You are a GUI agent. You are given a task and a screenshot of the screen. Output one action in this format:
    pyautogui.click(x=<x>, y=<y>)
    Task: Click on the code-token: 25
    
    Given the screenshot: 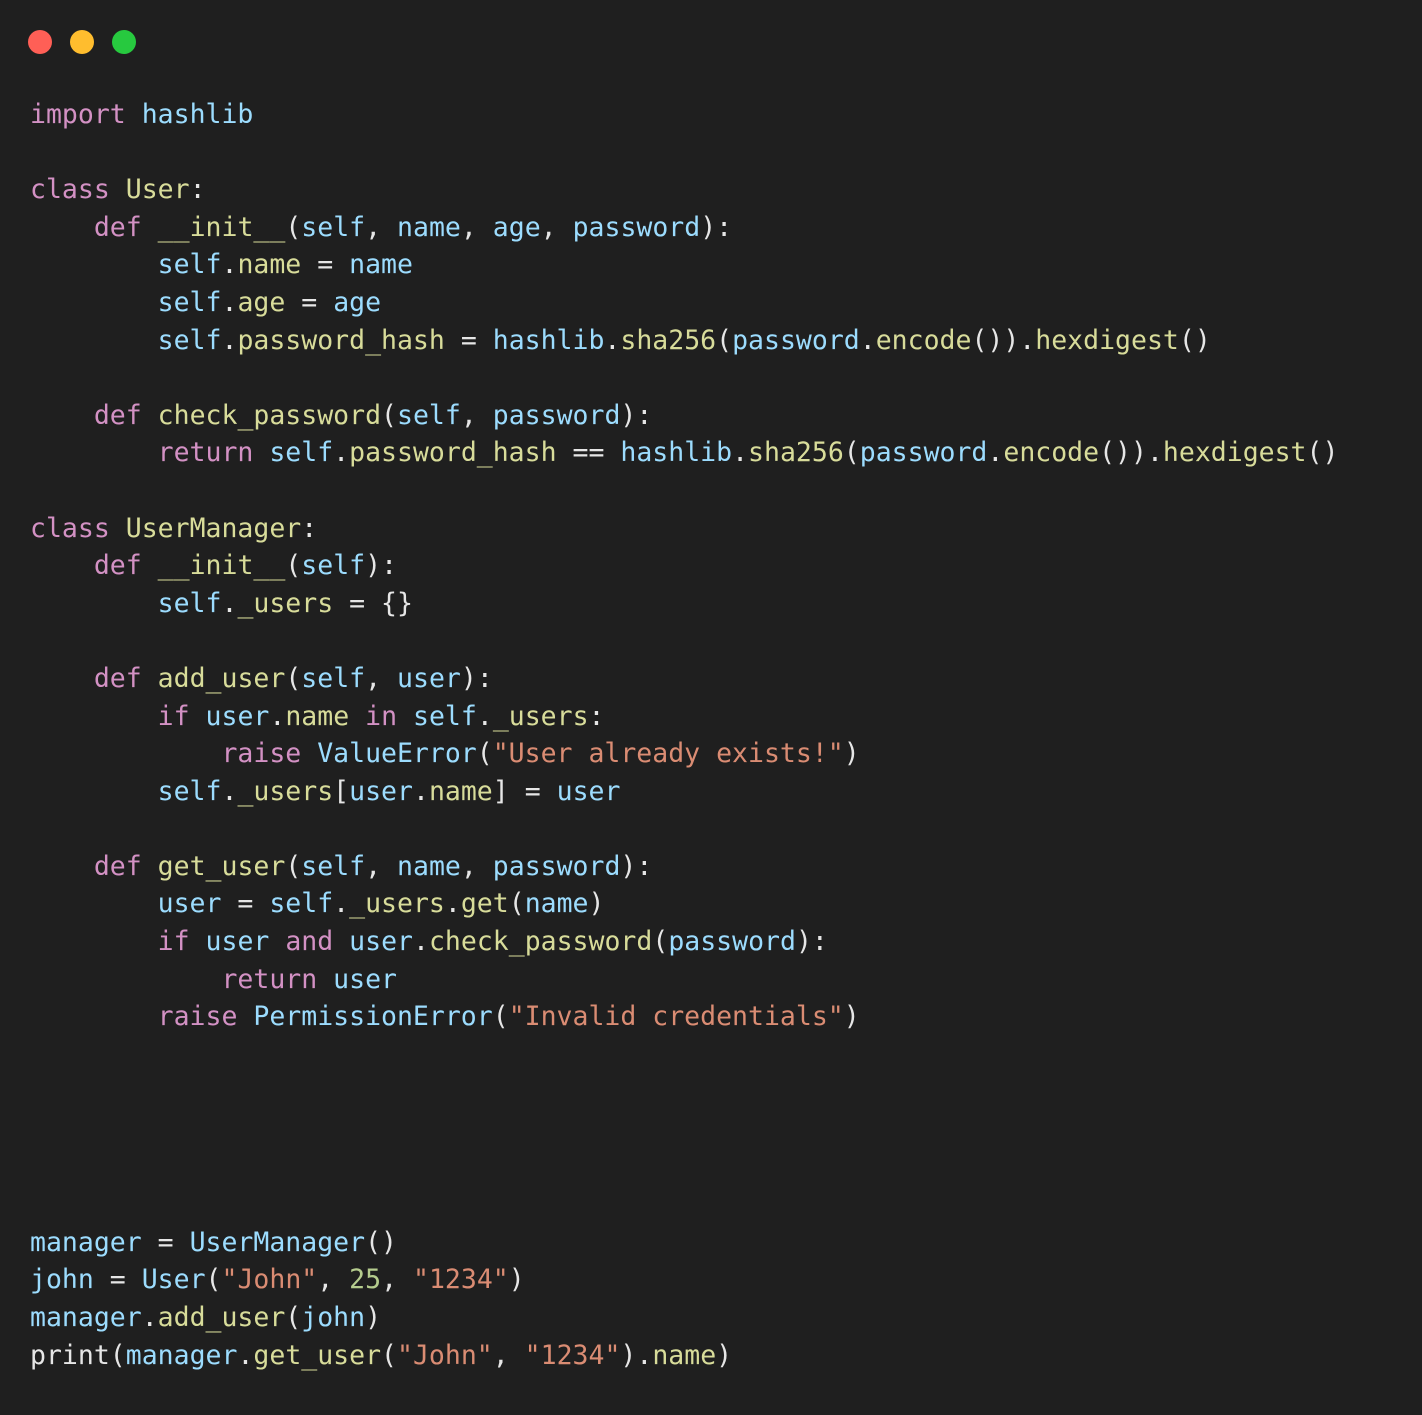 What is the action you would take?
    pyautogui.click(x=365, y=1280)
    